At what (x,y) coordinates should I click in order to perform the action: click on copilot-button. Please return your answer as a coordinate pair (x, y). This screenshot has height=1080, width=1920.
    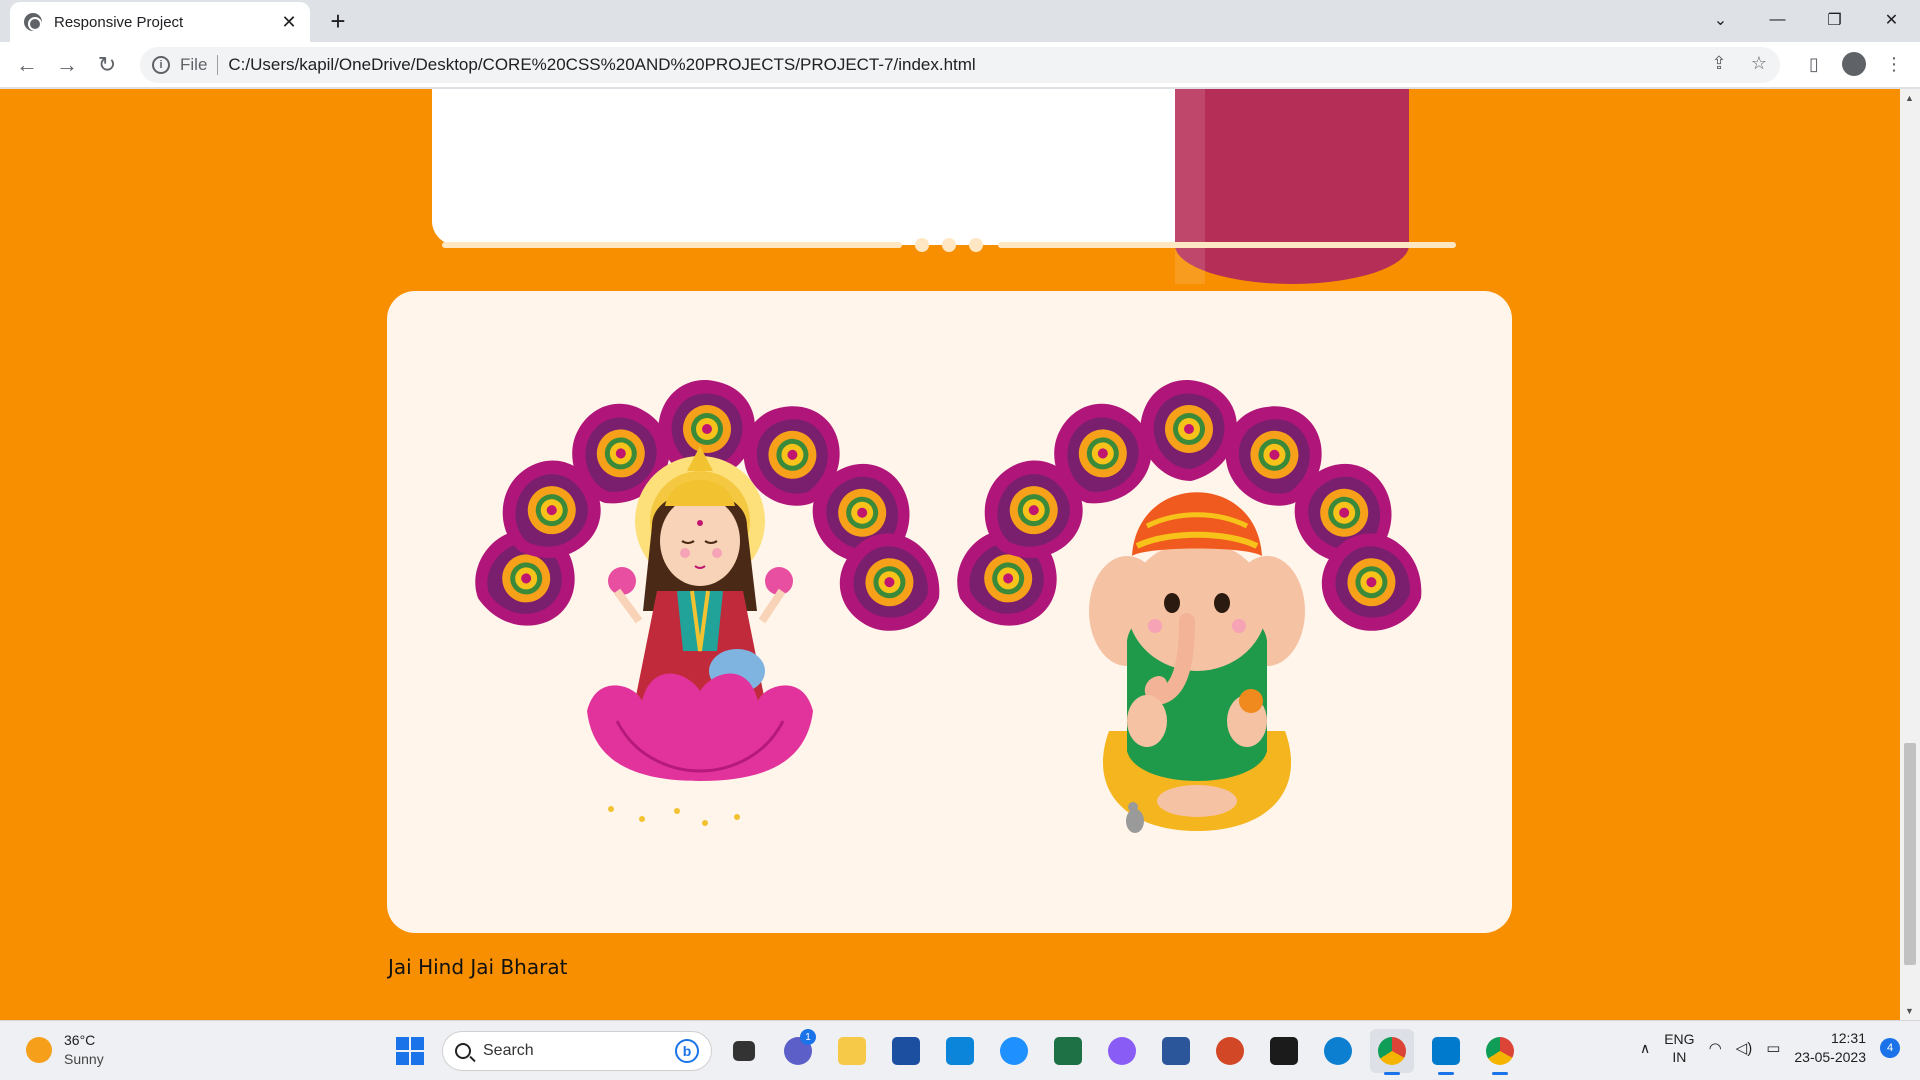
    Looking at the image, I should click on (1122, 1051).